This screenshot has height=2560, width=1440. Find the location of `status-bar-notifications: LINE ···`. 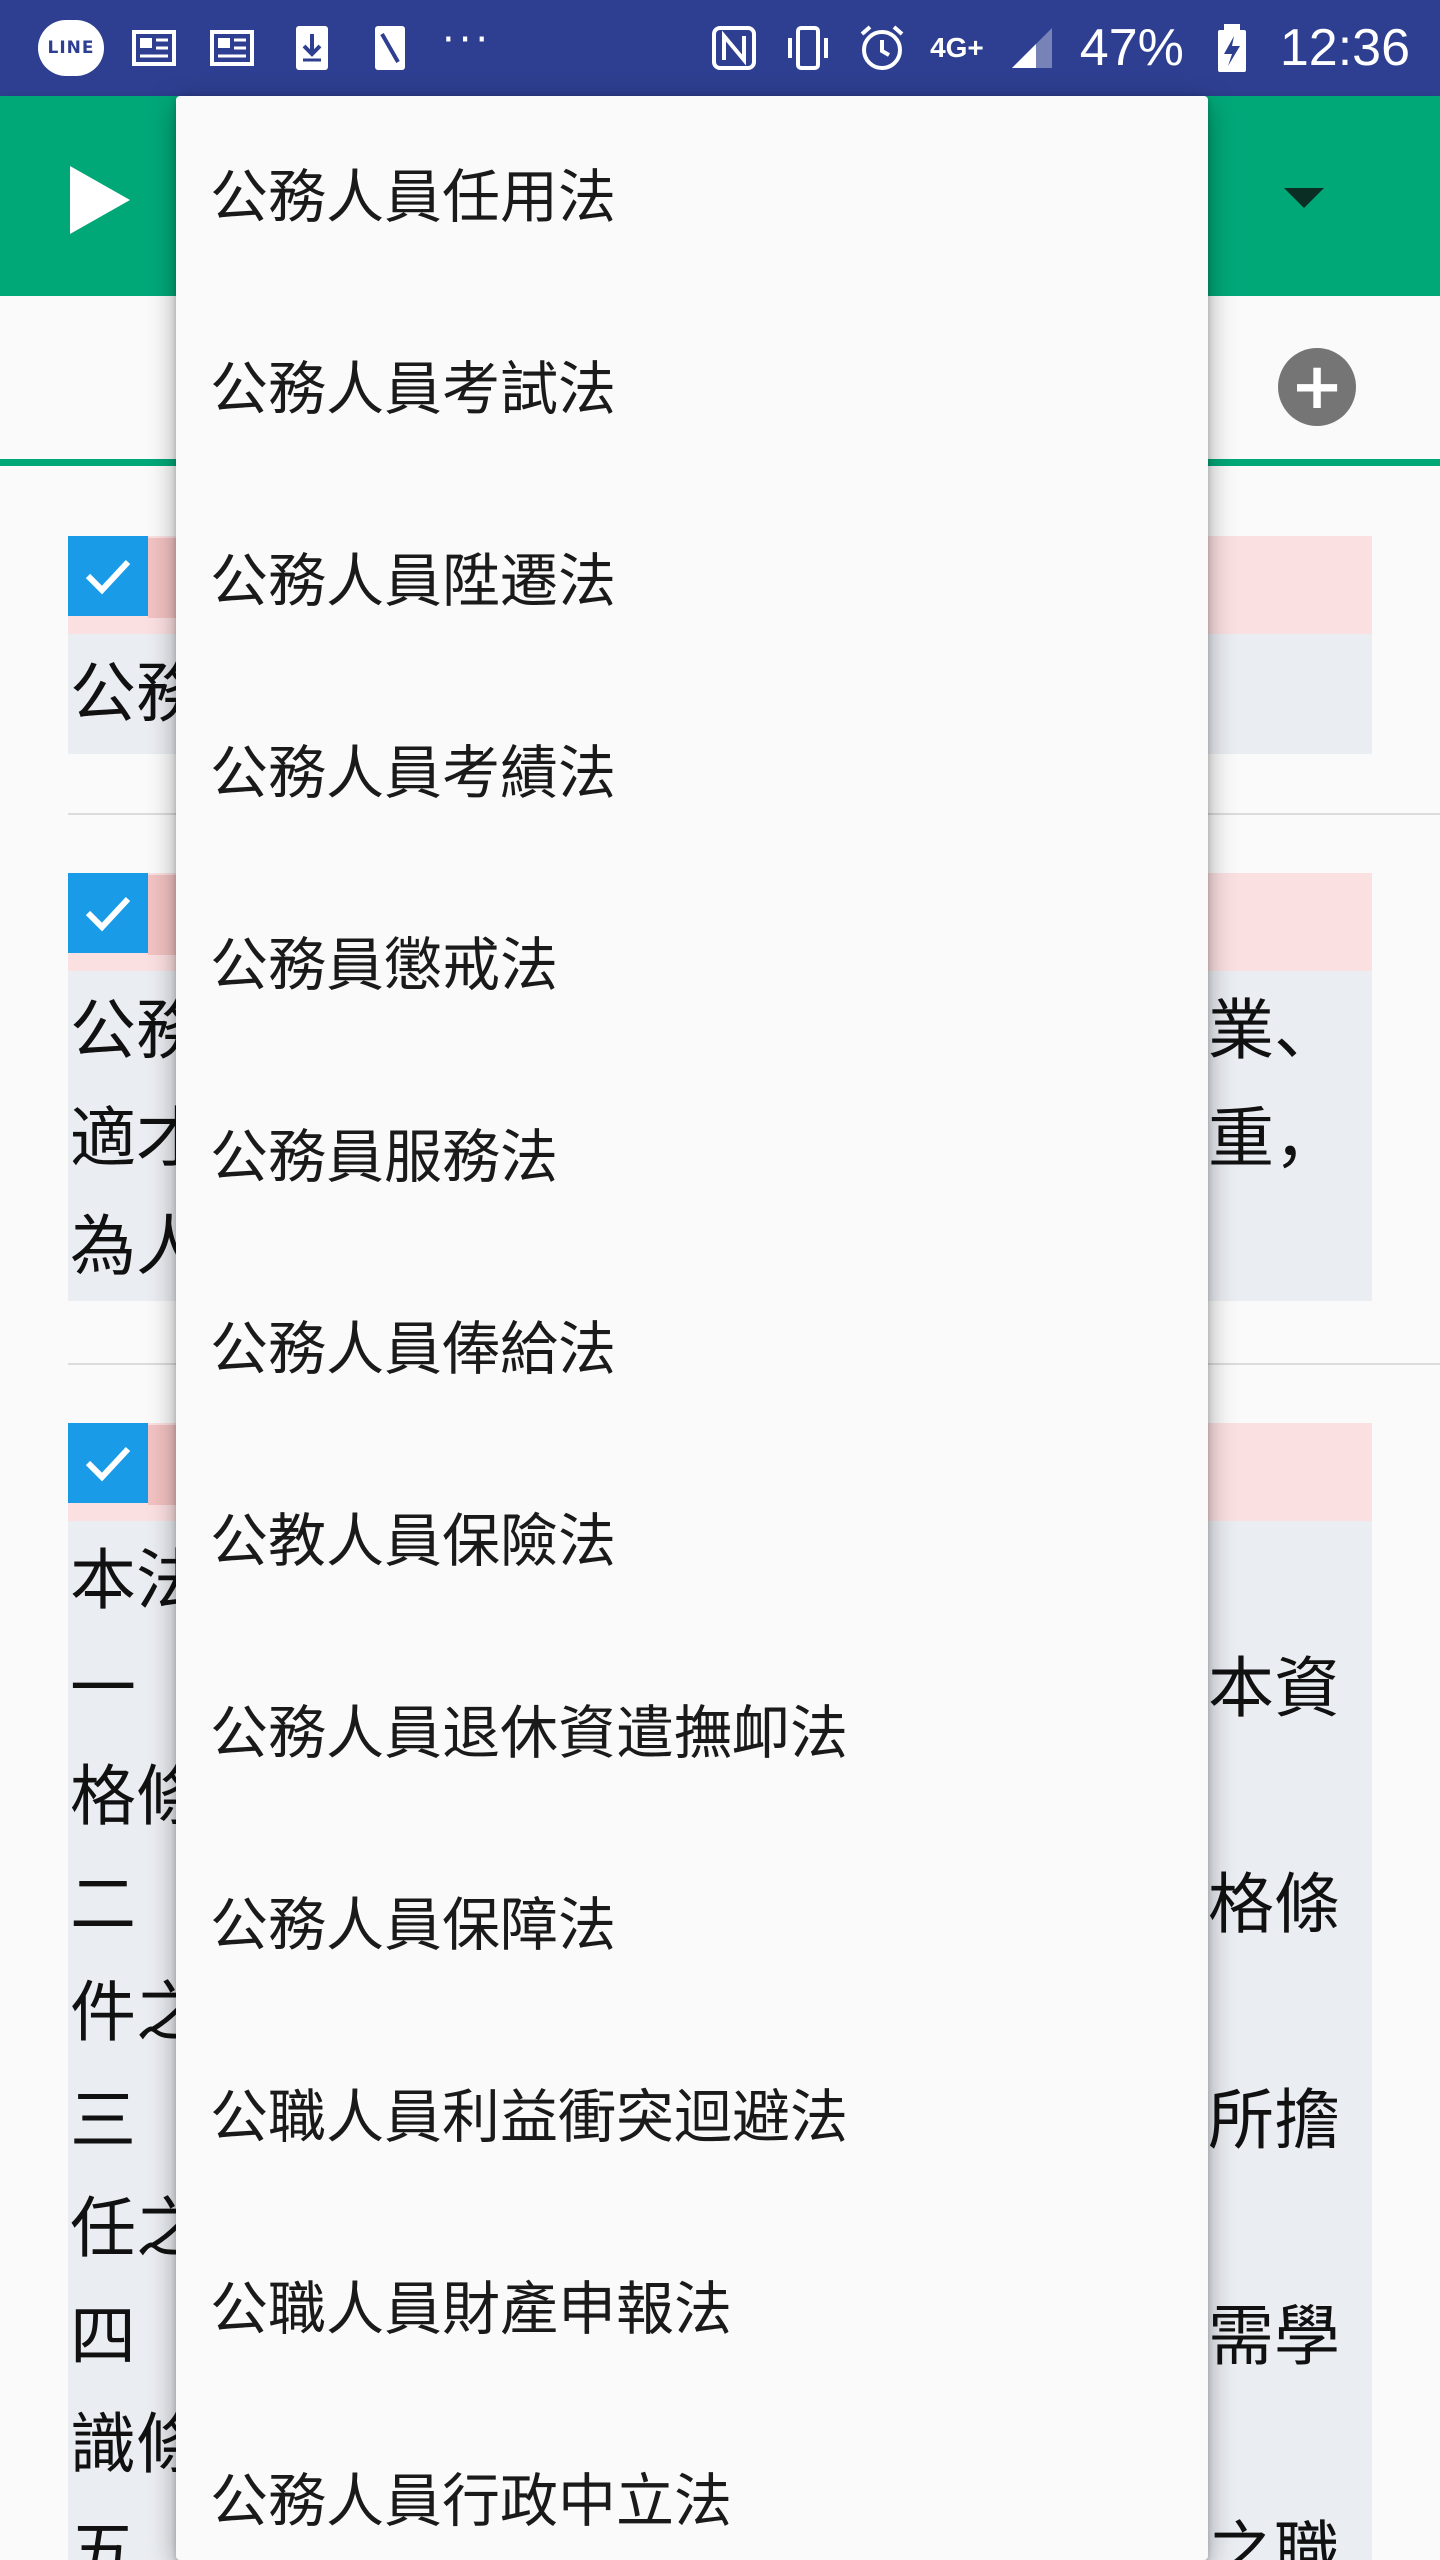

status-bar-notifications: LINE ··· is located at coordinates (265, 48).